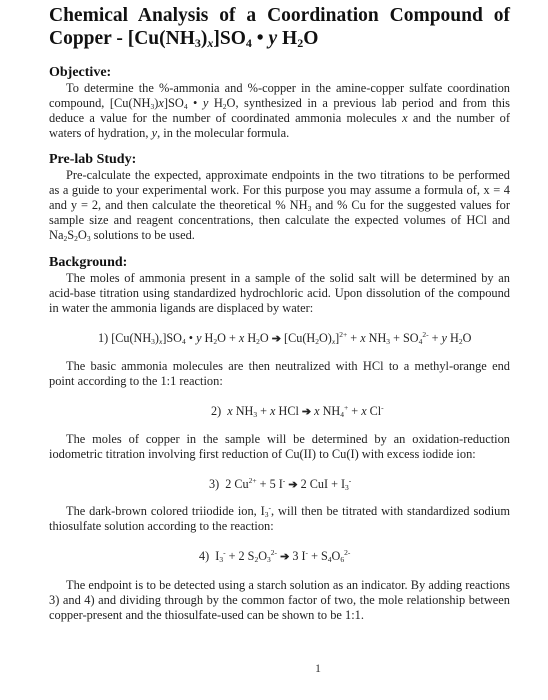 This screenshot has width=548, height=700. I want to click on equation-2-label: 2), so click(216, 411).